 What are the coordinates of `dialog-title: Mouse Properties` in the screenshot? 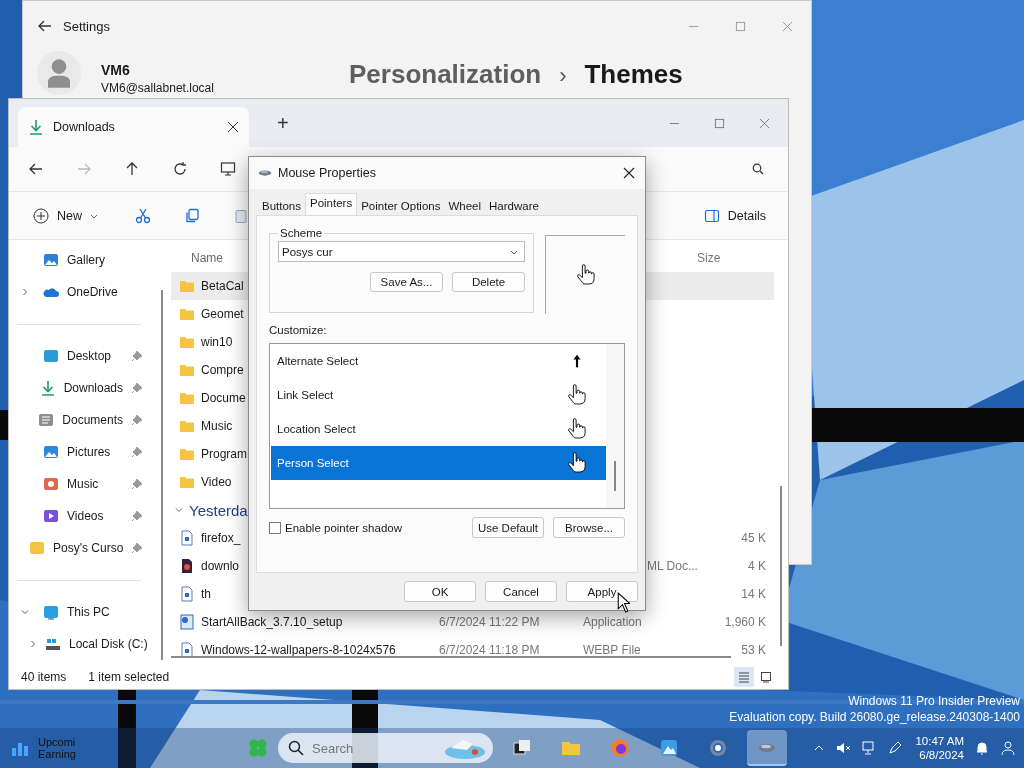 It's located at (327, 173).